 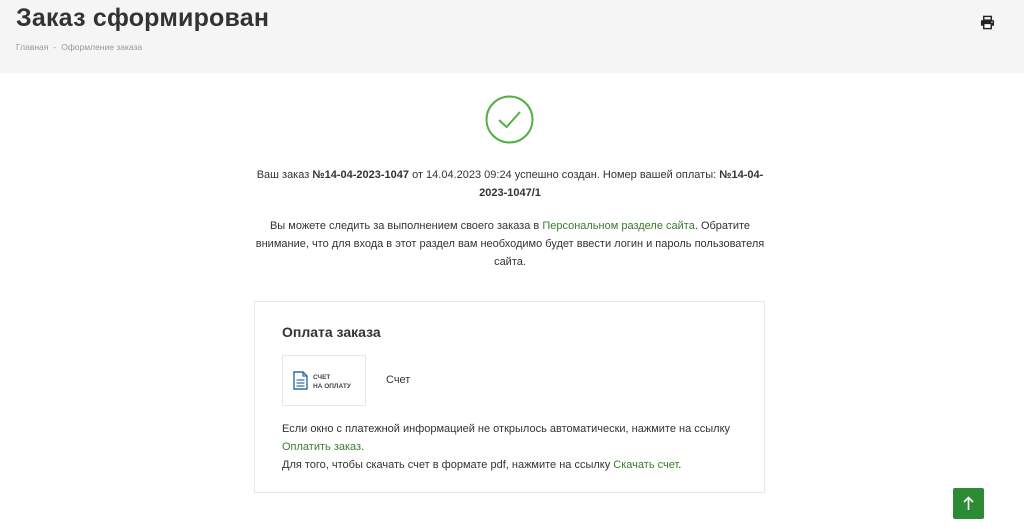 I want to click on breadcrumb-item-home: Главная, so click(x=32, y=47).